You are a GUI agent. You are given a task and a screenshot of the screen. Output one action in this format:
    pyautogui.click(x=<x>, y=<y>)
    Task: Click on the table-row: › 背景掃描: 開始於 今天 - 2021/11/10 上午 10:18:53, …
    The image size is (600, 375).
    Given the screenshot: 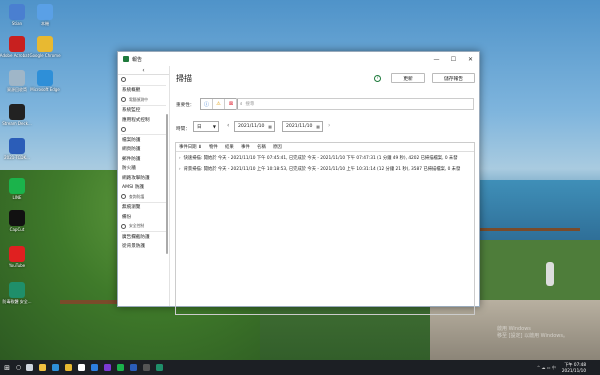 What is the action you would take?
    pyautogui.click(x=325, y=168)
    